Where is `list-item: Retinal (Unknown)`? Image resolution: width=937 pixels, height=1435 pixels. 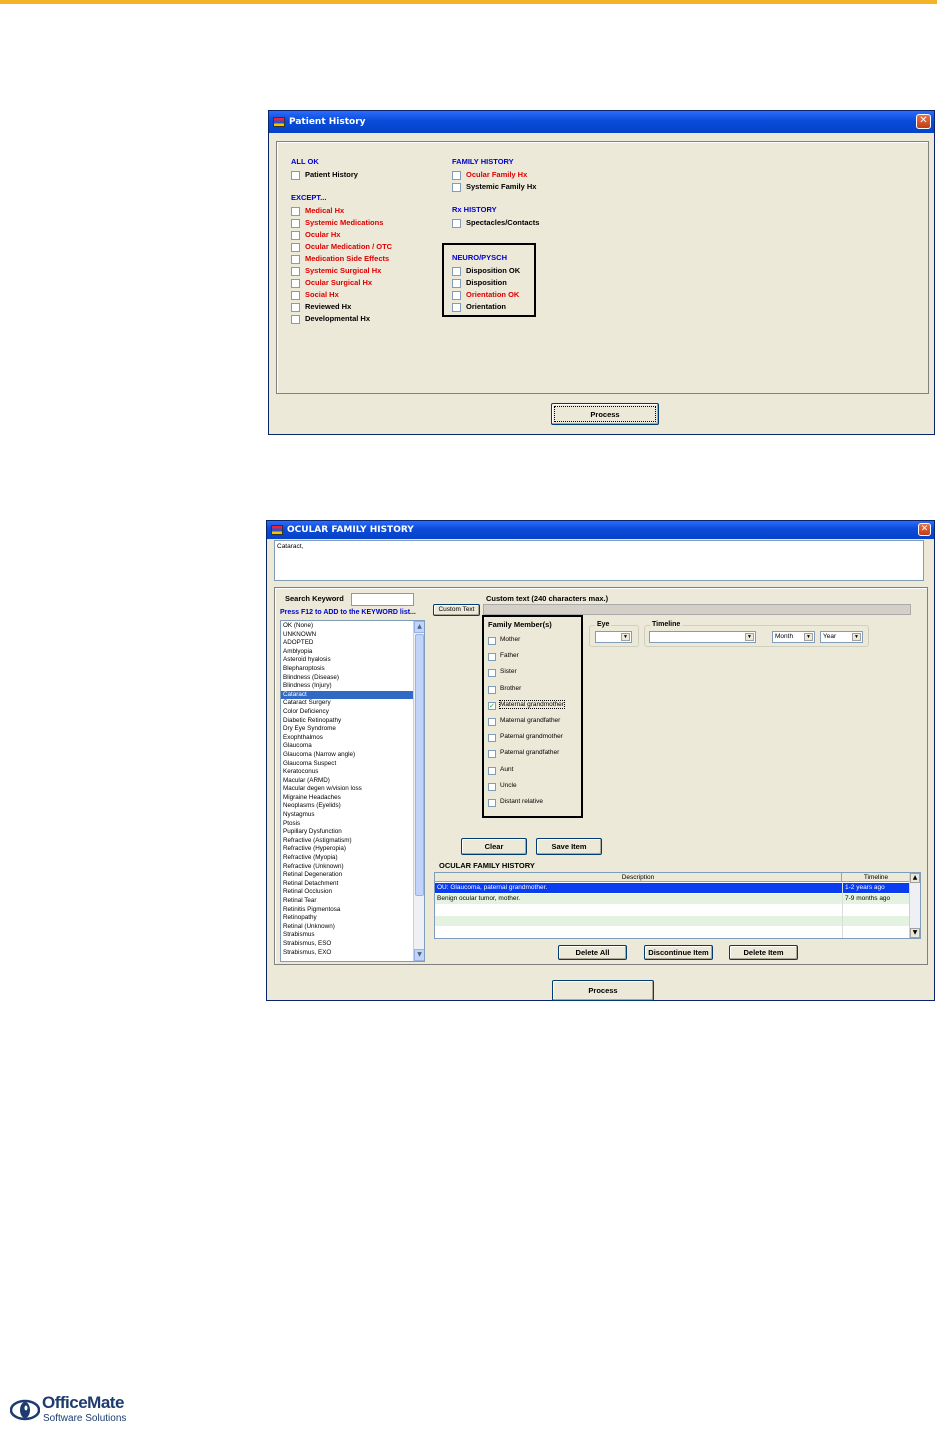 list-item: Retinal (Unknown) is located at coordinates (347, 927).